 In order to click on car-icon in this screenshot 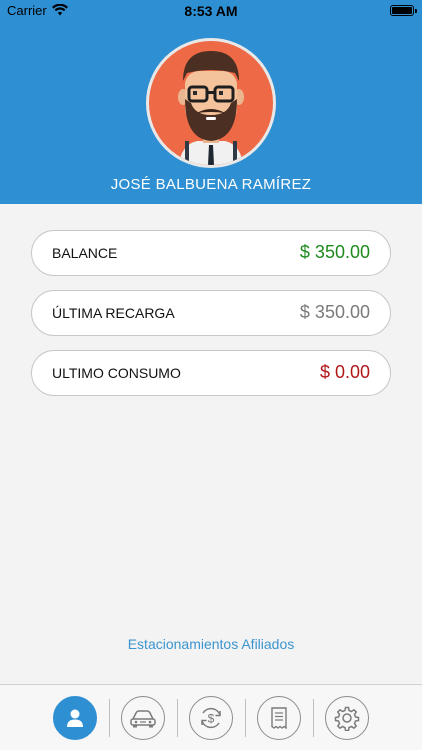, I will do `click(143, 719)`.